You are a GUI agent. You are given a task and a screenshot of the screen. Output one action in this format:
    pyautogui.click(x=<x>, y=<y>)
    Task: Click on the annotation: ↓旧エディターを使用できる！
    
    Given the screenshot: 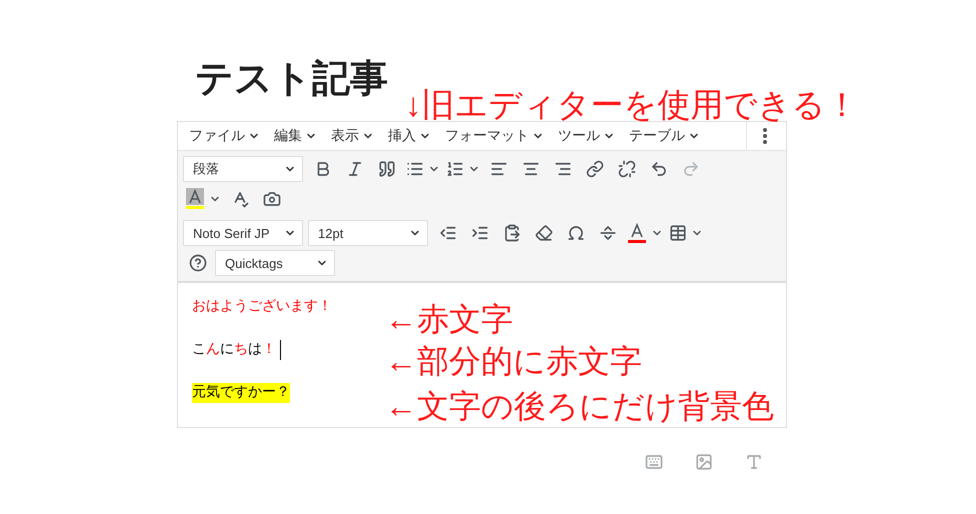 What is the action you would take?
    pyautogui.click(x=631, y=104)
    